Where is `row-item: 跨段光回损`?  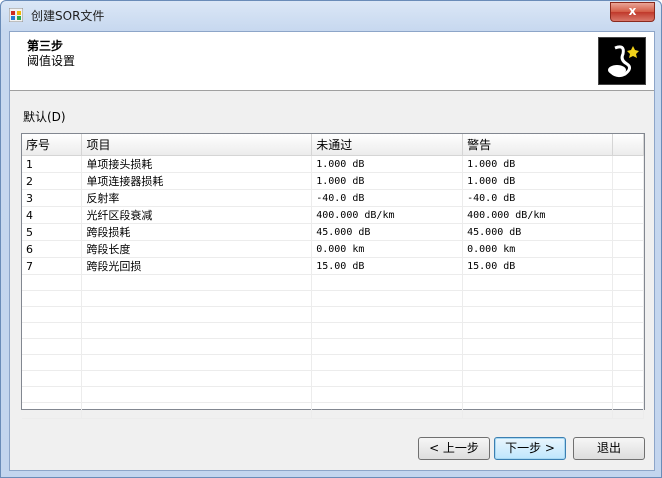
row-item: 跨段光回损 is located at coordinates (197, 266).